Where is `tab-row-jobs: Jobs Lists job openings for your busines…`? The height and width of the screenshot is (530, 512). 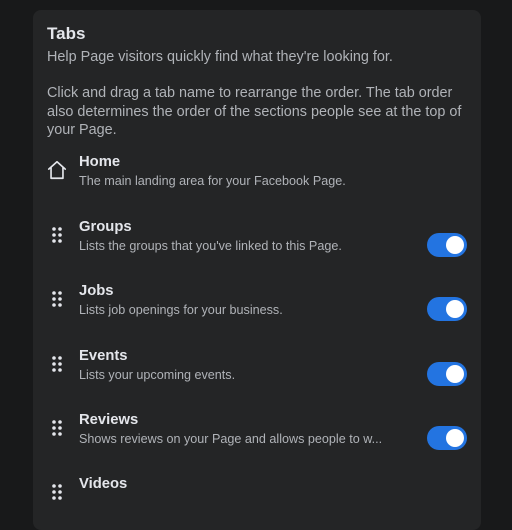
tab-row-jobs: Jobs Lists job openings for your busines… is located at coordinates (257, 307).